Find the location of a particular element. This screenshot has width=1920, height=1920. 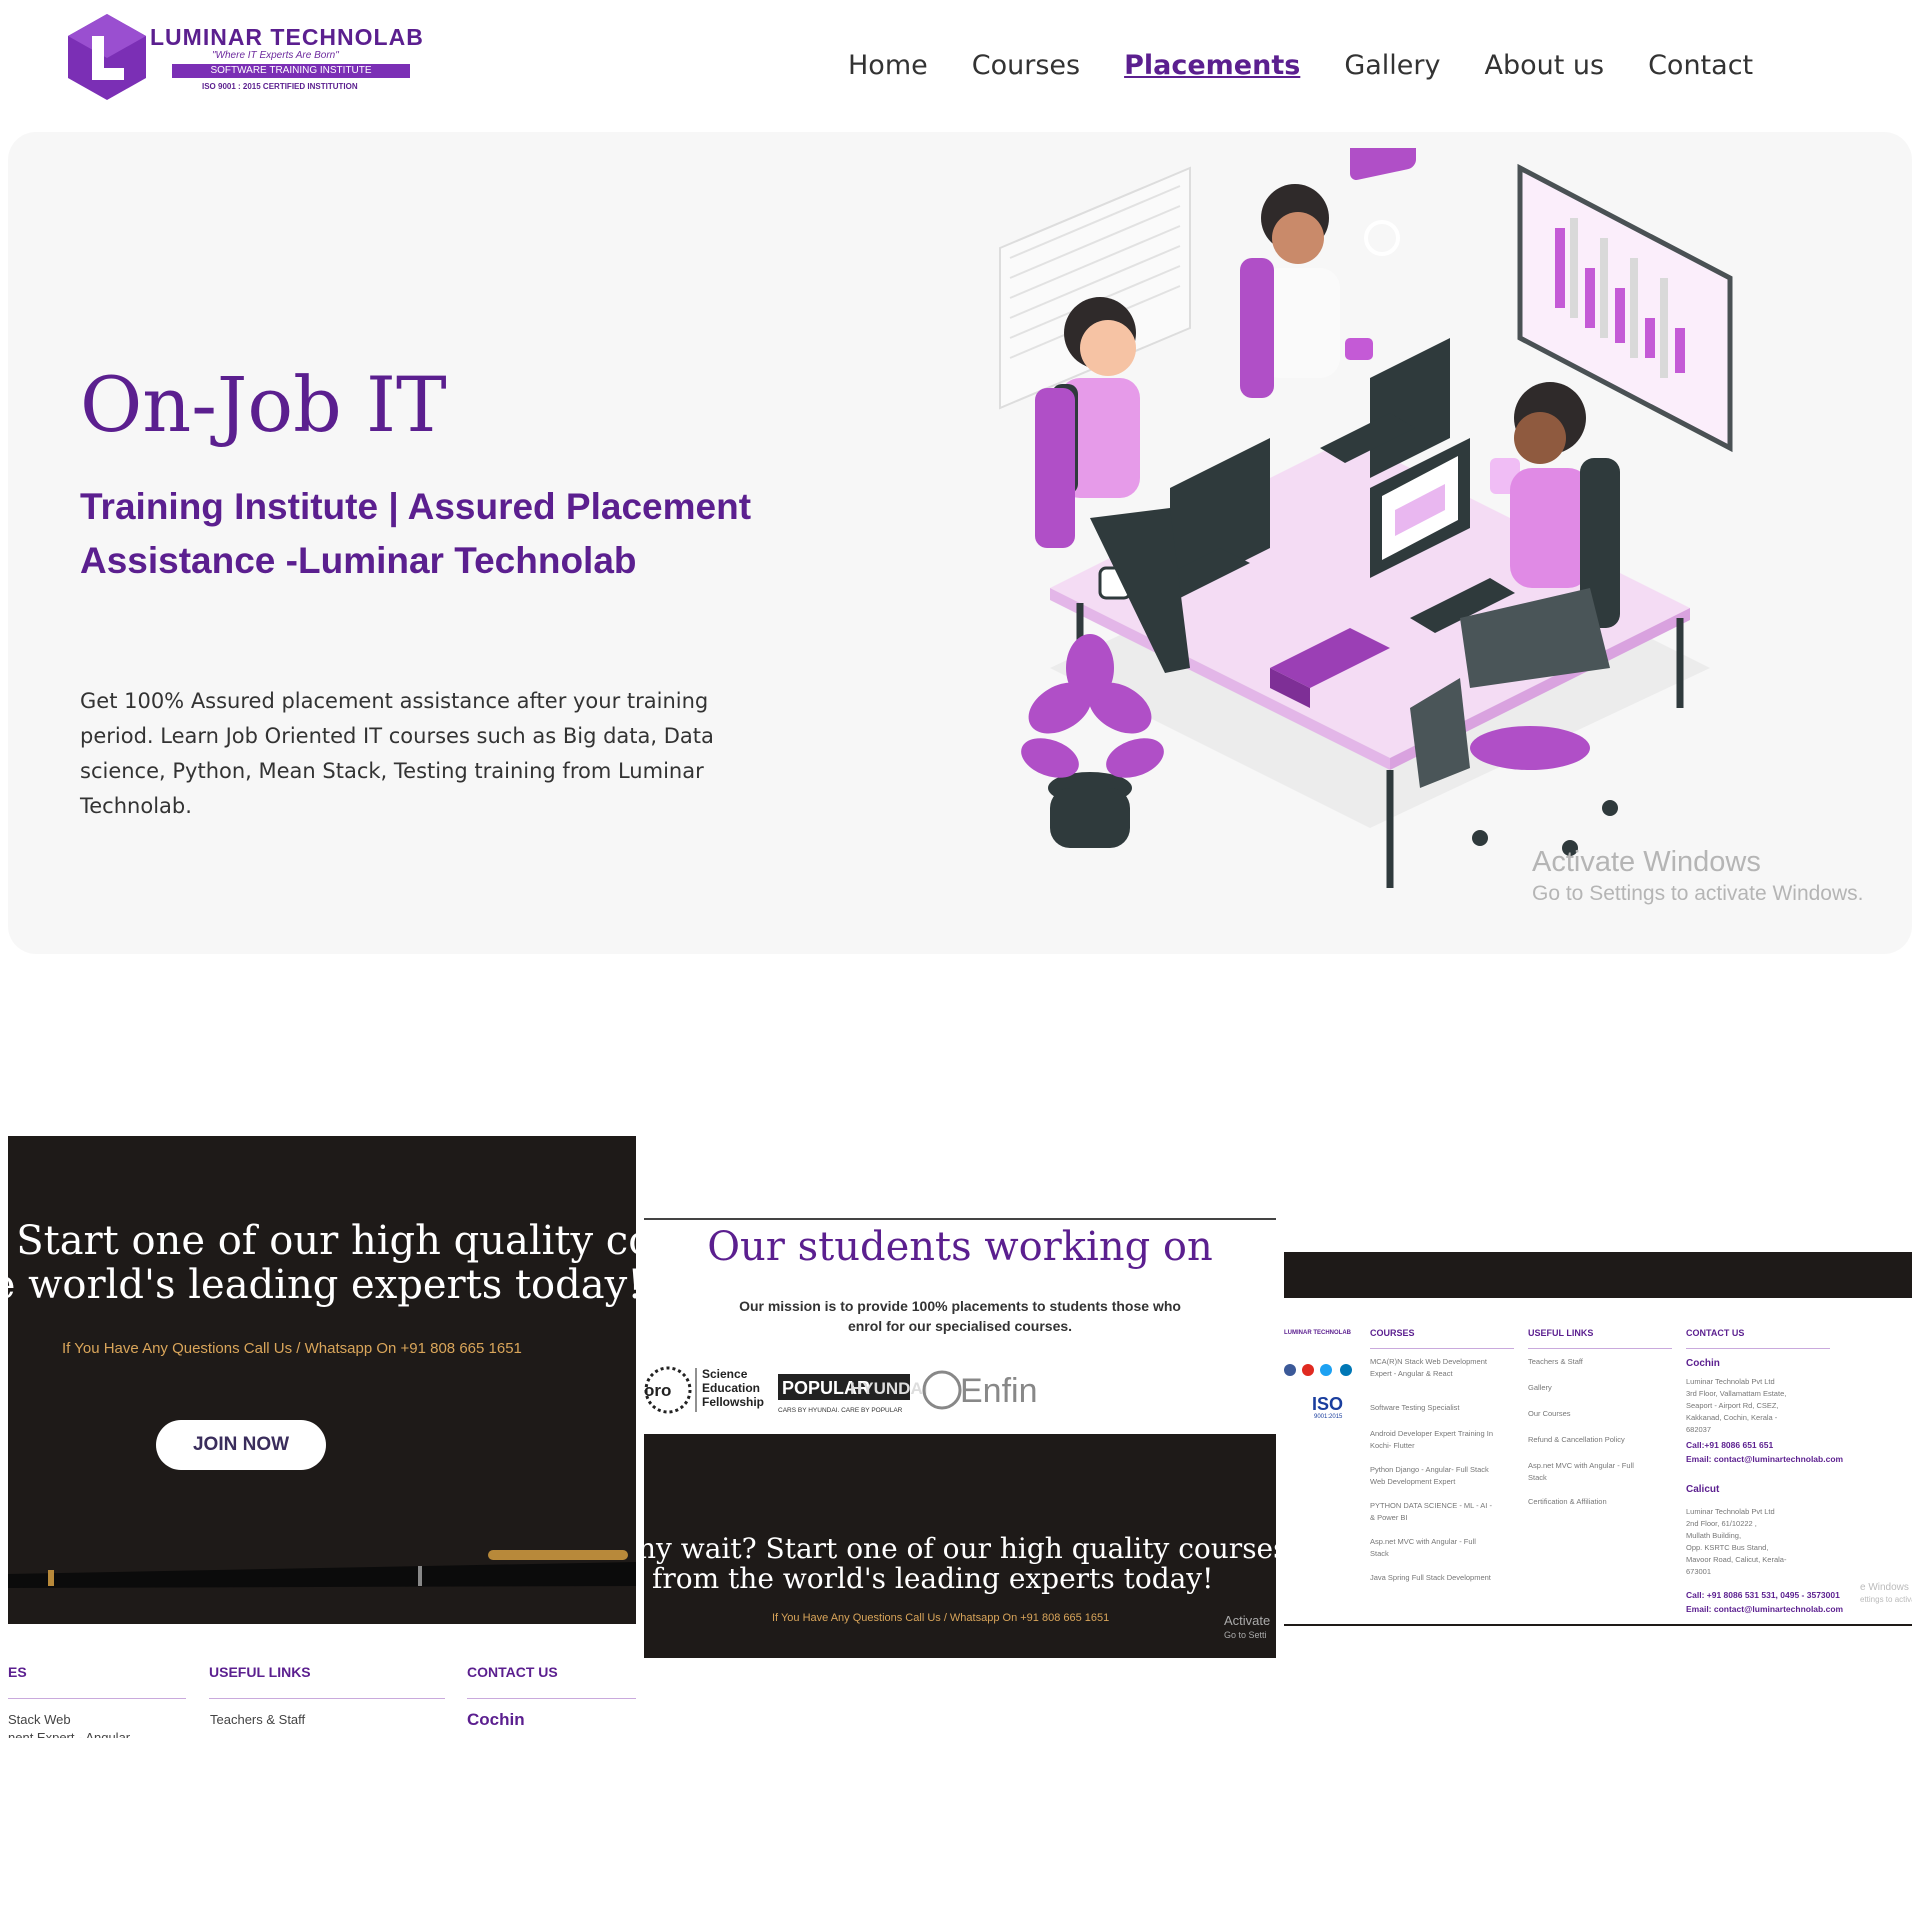

cochin-address-line: Kakkanad, Cochin, Kerala - is located at coordinates (1732, 1417).